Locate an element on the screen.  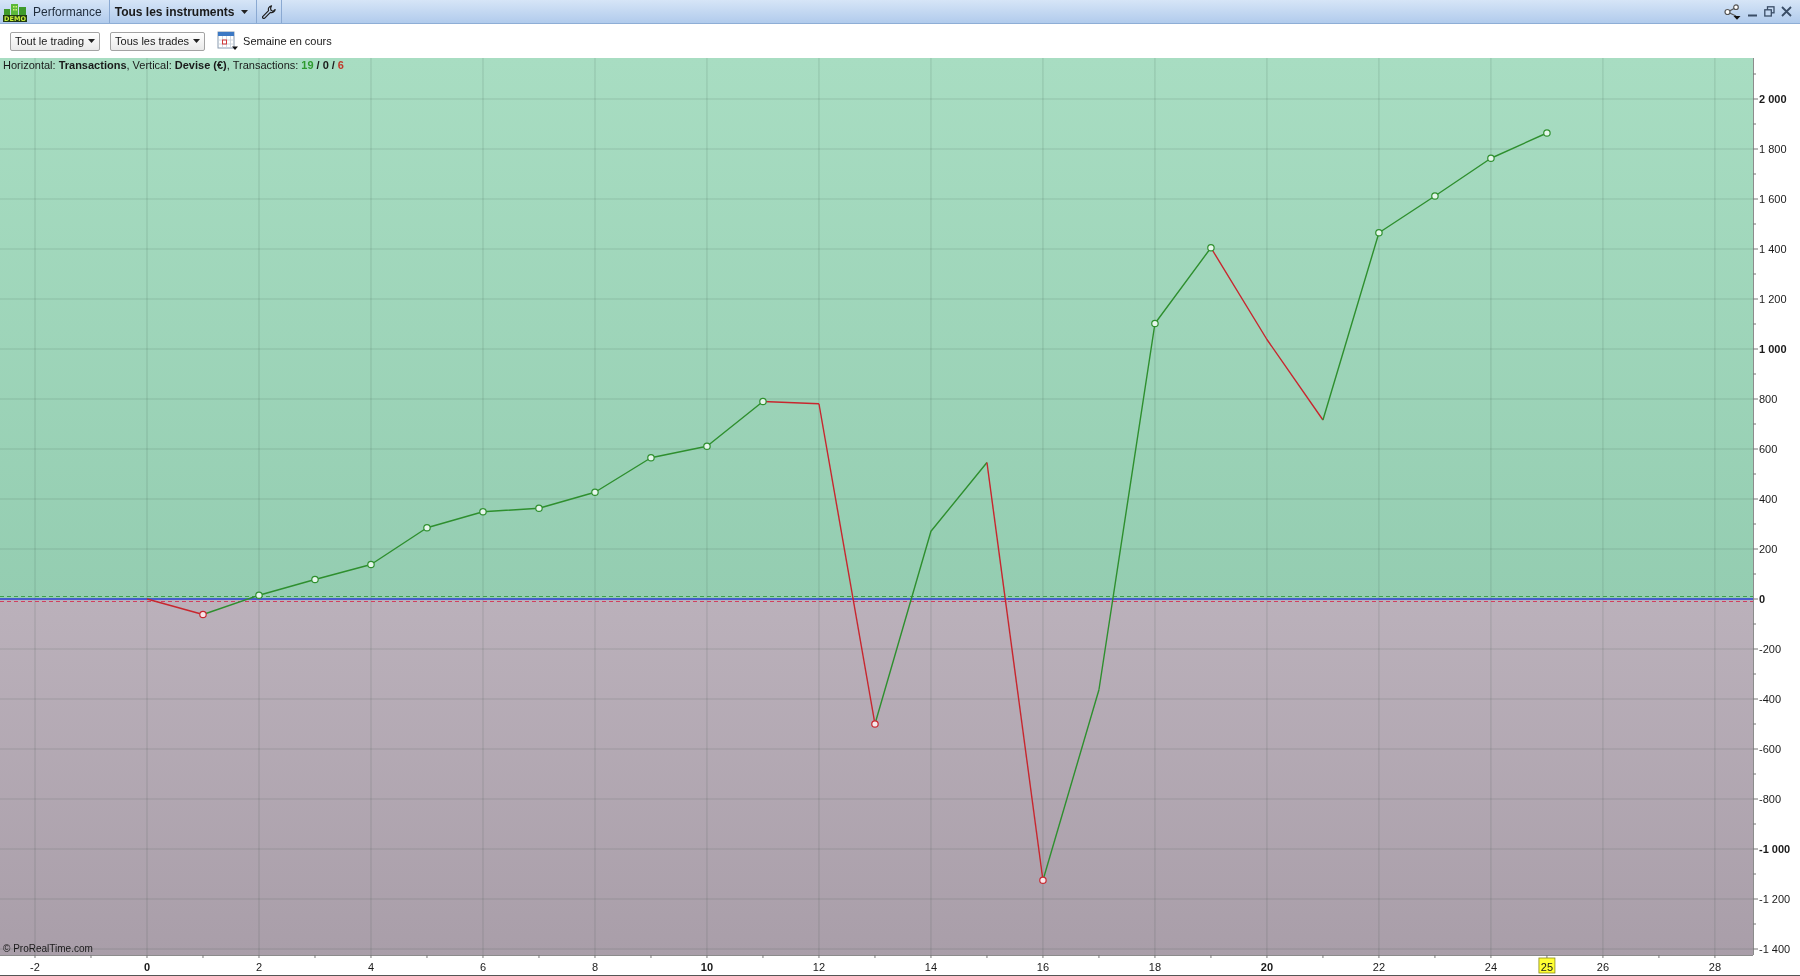
x-axis-label: 20 is located at coordinates (1267, 967).